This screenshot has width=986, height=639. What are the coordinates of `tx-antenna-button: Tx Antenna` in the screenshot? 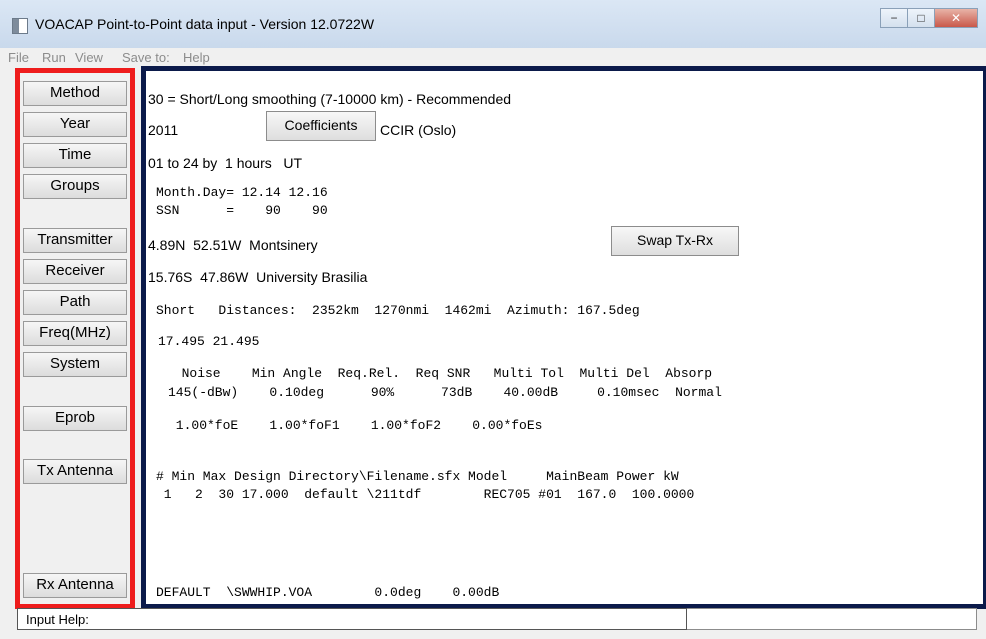 It's located at (75, 471).